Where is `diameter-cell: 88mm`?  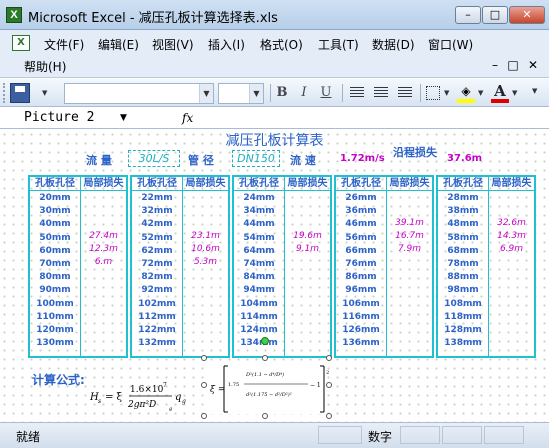
diameter-cell: 88mm is located at coordinates (463, 277).